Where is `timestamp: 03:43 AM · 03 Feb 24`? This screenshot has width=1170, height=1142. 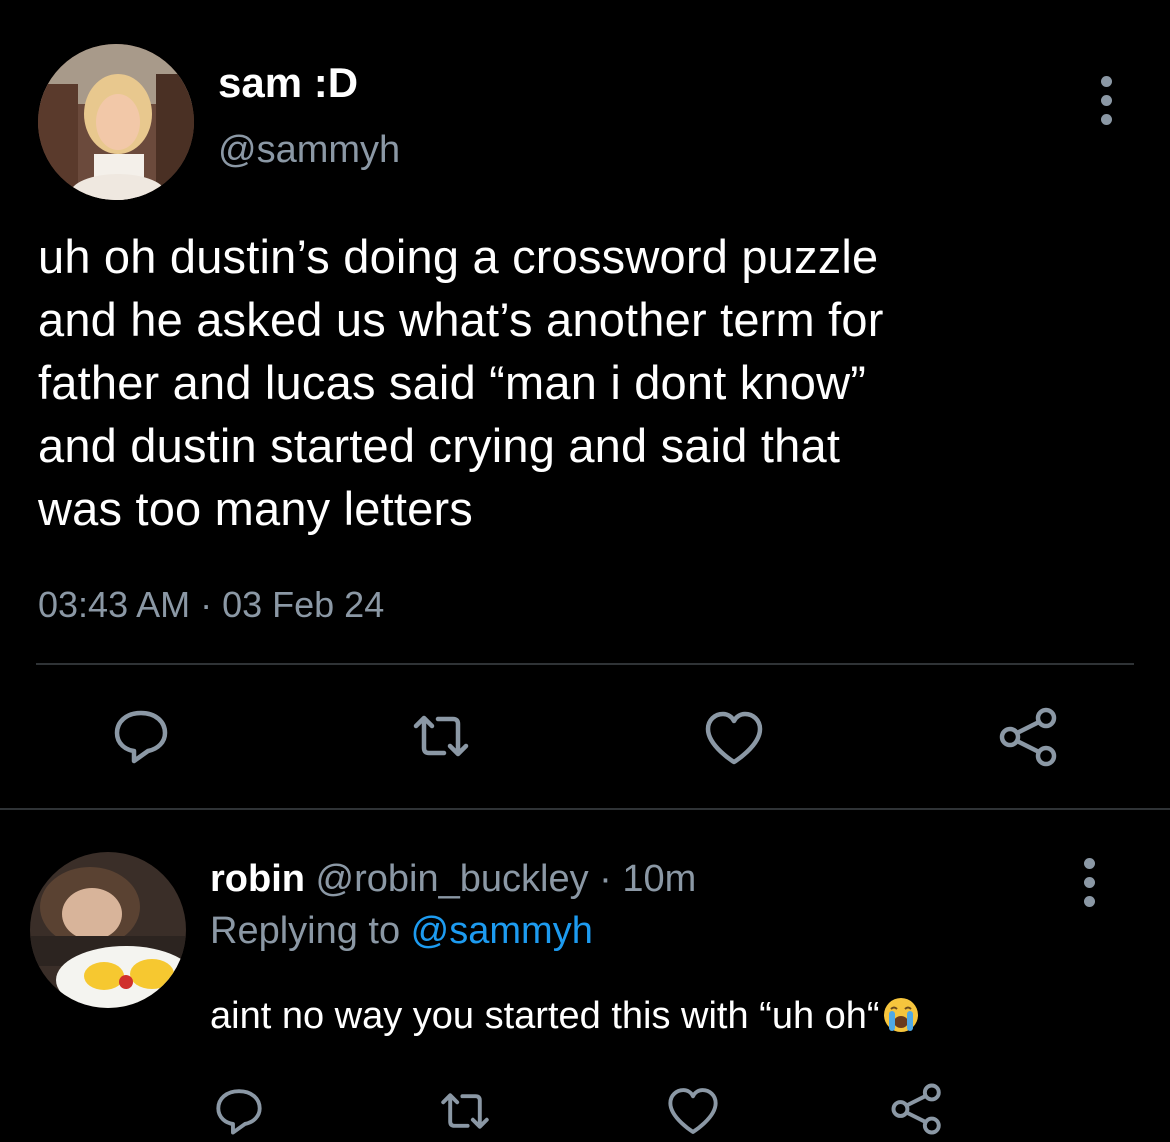 timestamp: 03:43 AM · 03 Feb 24 is located at coordinates (211, 605).